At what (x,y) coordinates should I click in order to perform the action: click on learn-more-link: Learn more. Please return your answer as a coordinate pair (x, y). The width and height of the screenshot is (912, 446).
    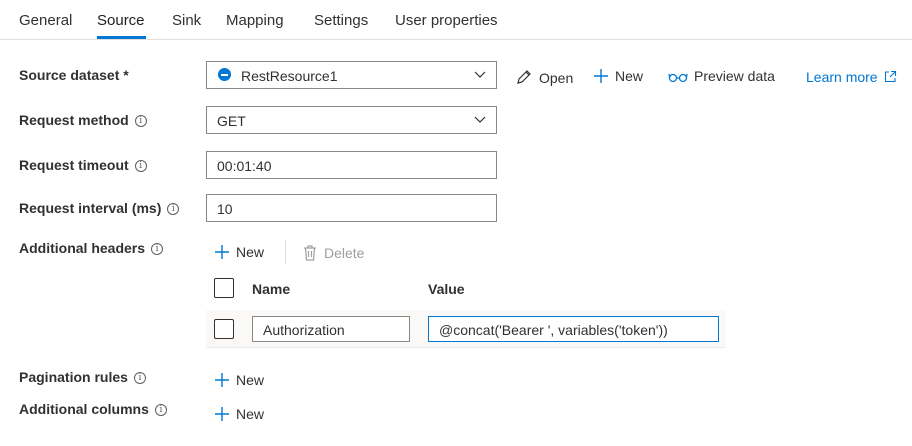
    Looking at the image, I should click on (851, 77).